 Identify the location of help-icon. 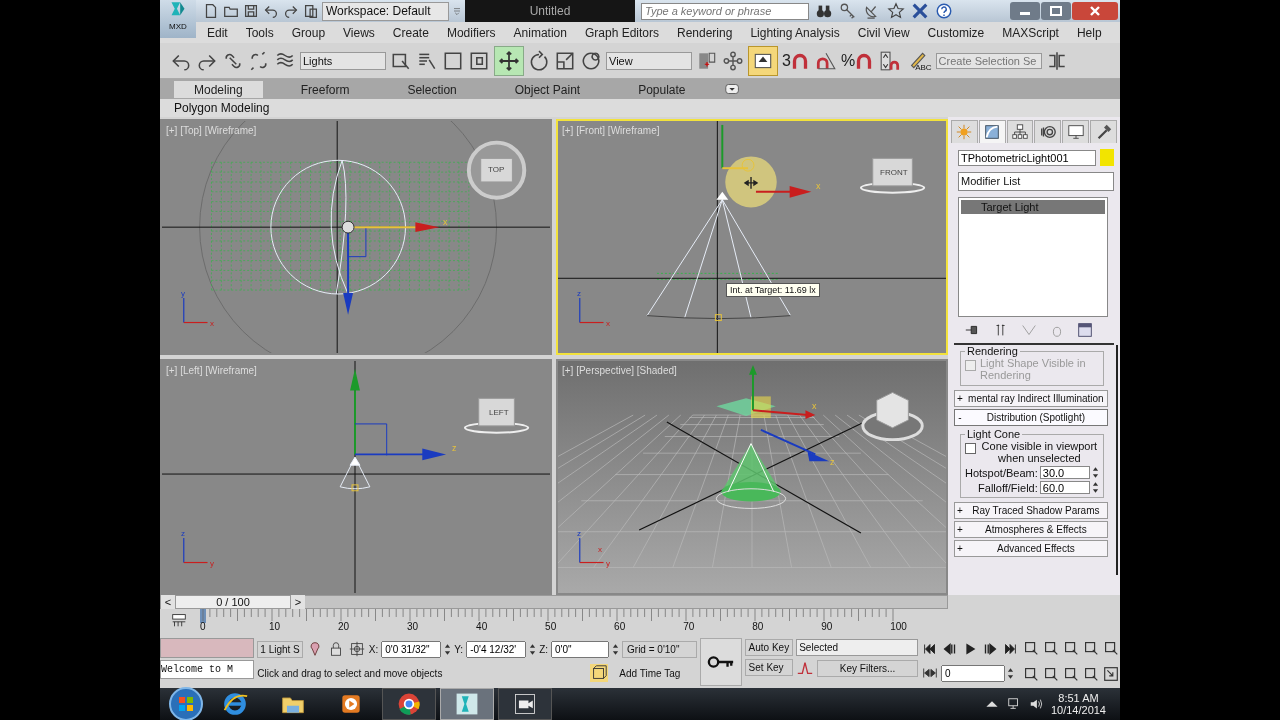
(944, 11).